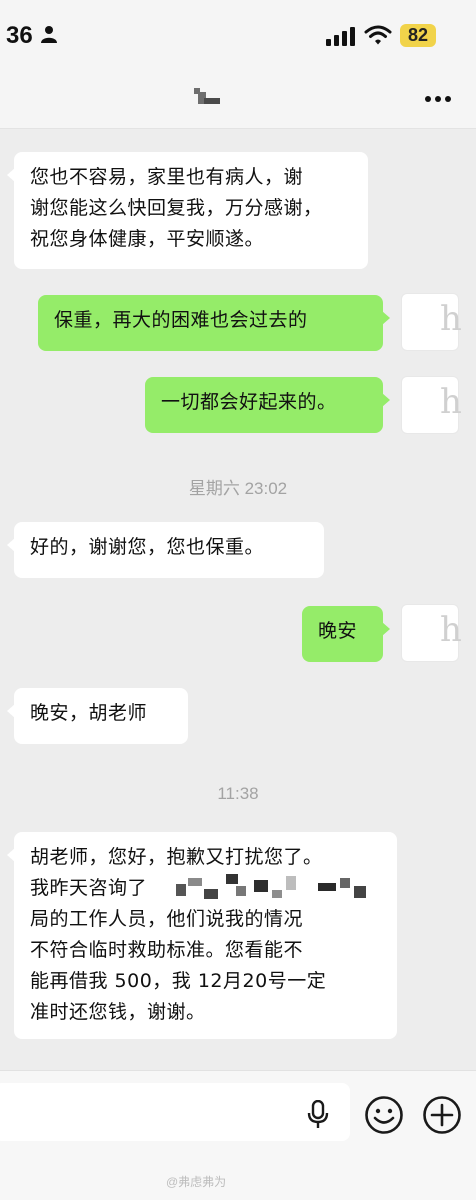 This screenshot has width=476, height=1200. Describe the element at coordinates (214, 323) in the screenshot. I see `message-bubble-outgoing: 保重，再大的困难也会过去的` at that location.